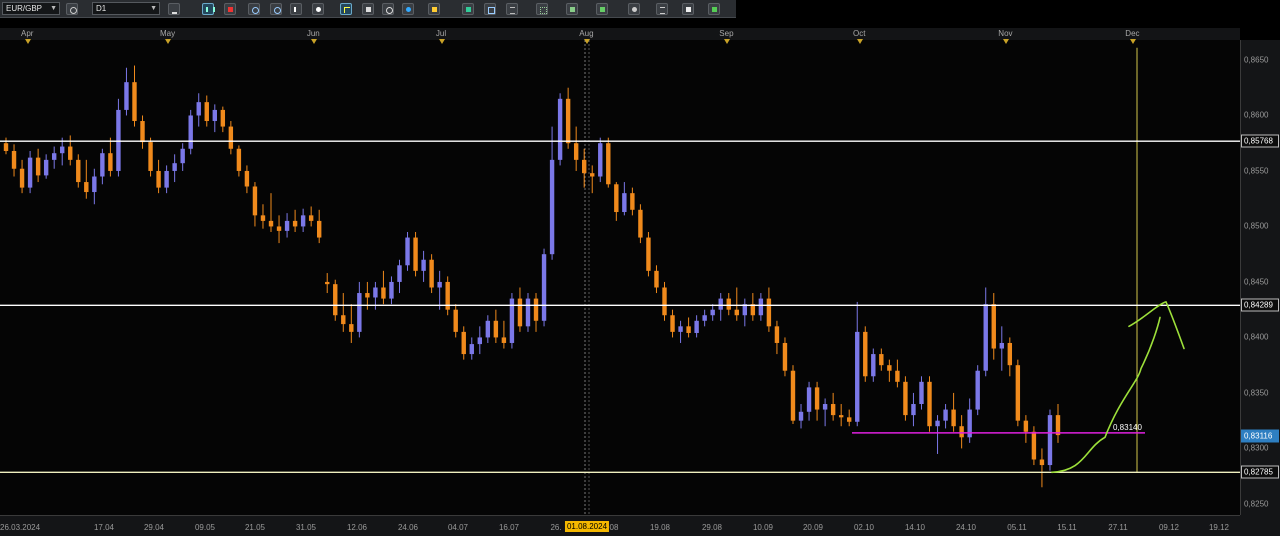 Image resolution: width=1280 pixels, height=536 pixels. Describe the element at coordinates (434, 9) in the screenshot. I see `pencil-icon` at that location.